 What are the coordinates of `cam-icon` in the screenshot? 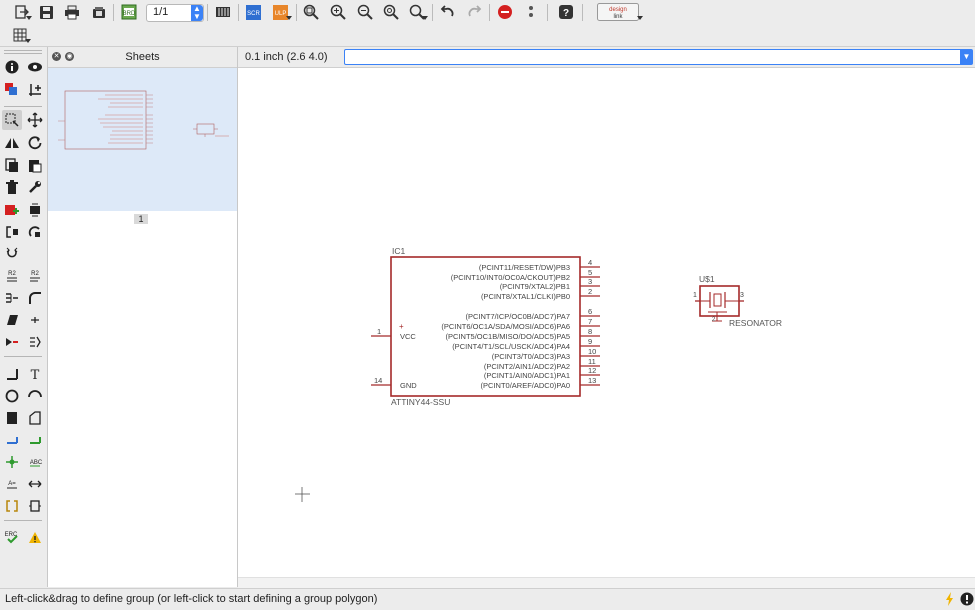 It's located at (99, 12).